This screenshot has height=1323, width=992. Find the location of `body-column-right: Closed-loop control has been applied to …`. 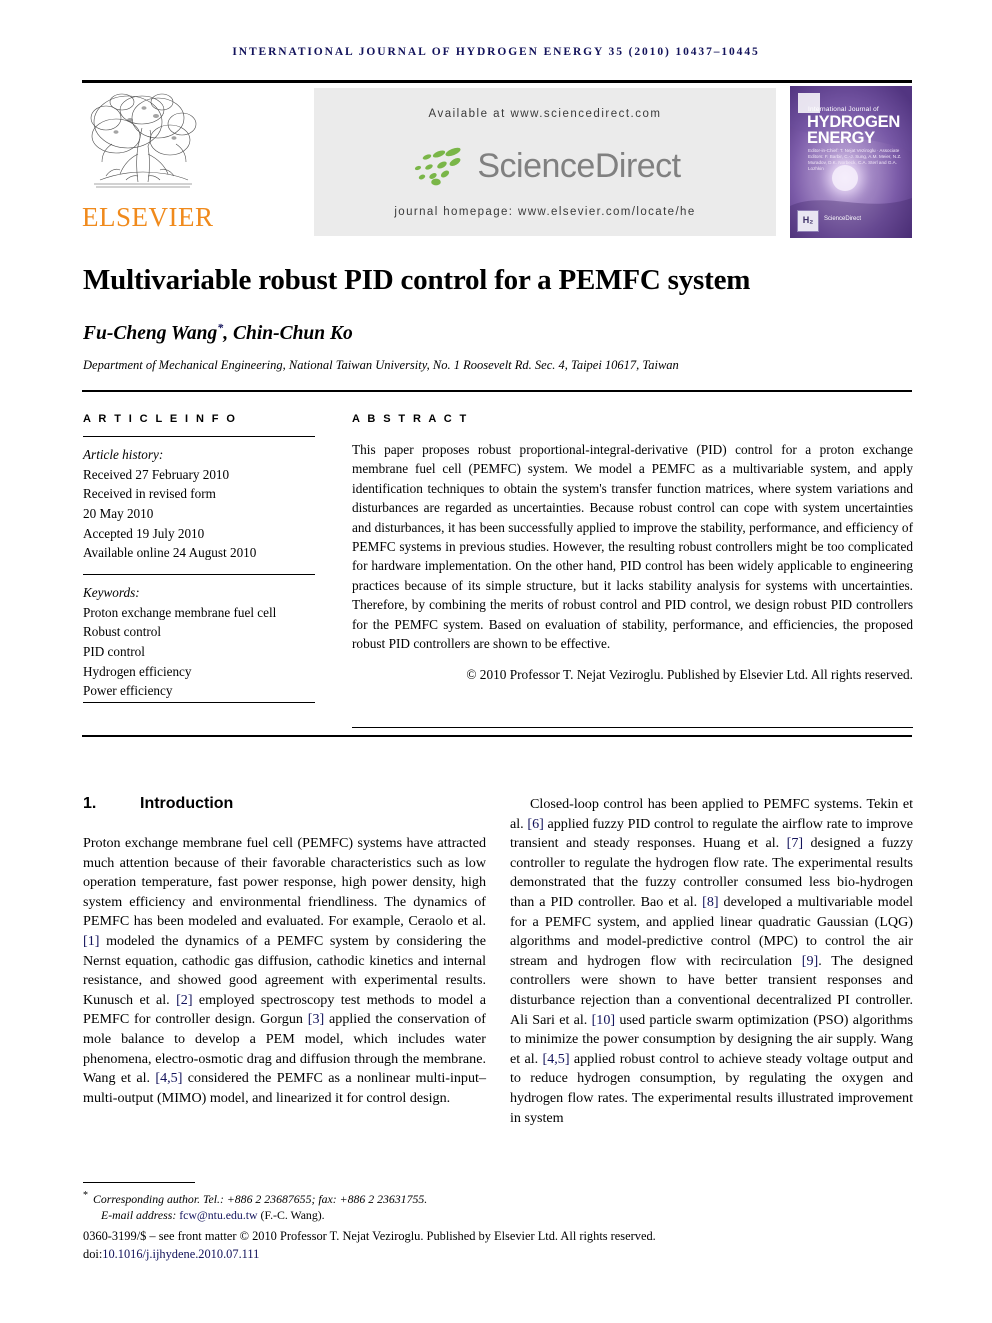

body-column-right: Closed-loop control has been applied to … is located at coordinates (711, 961).